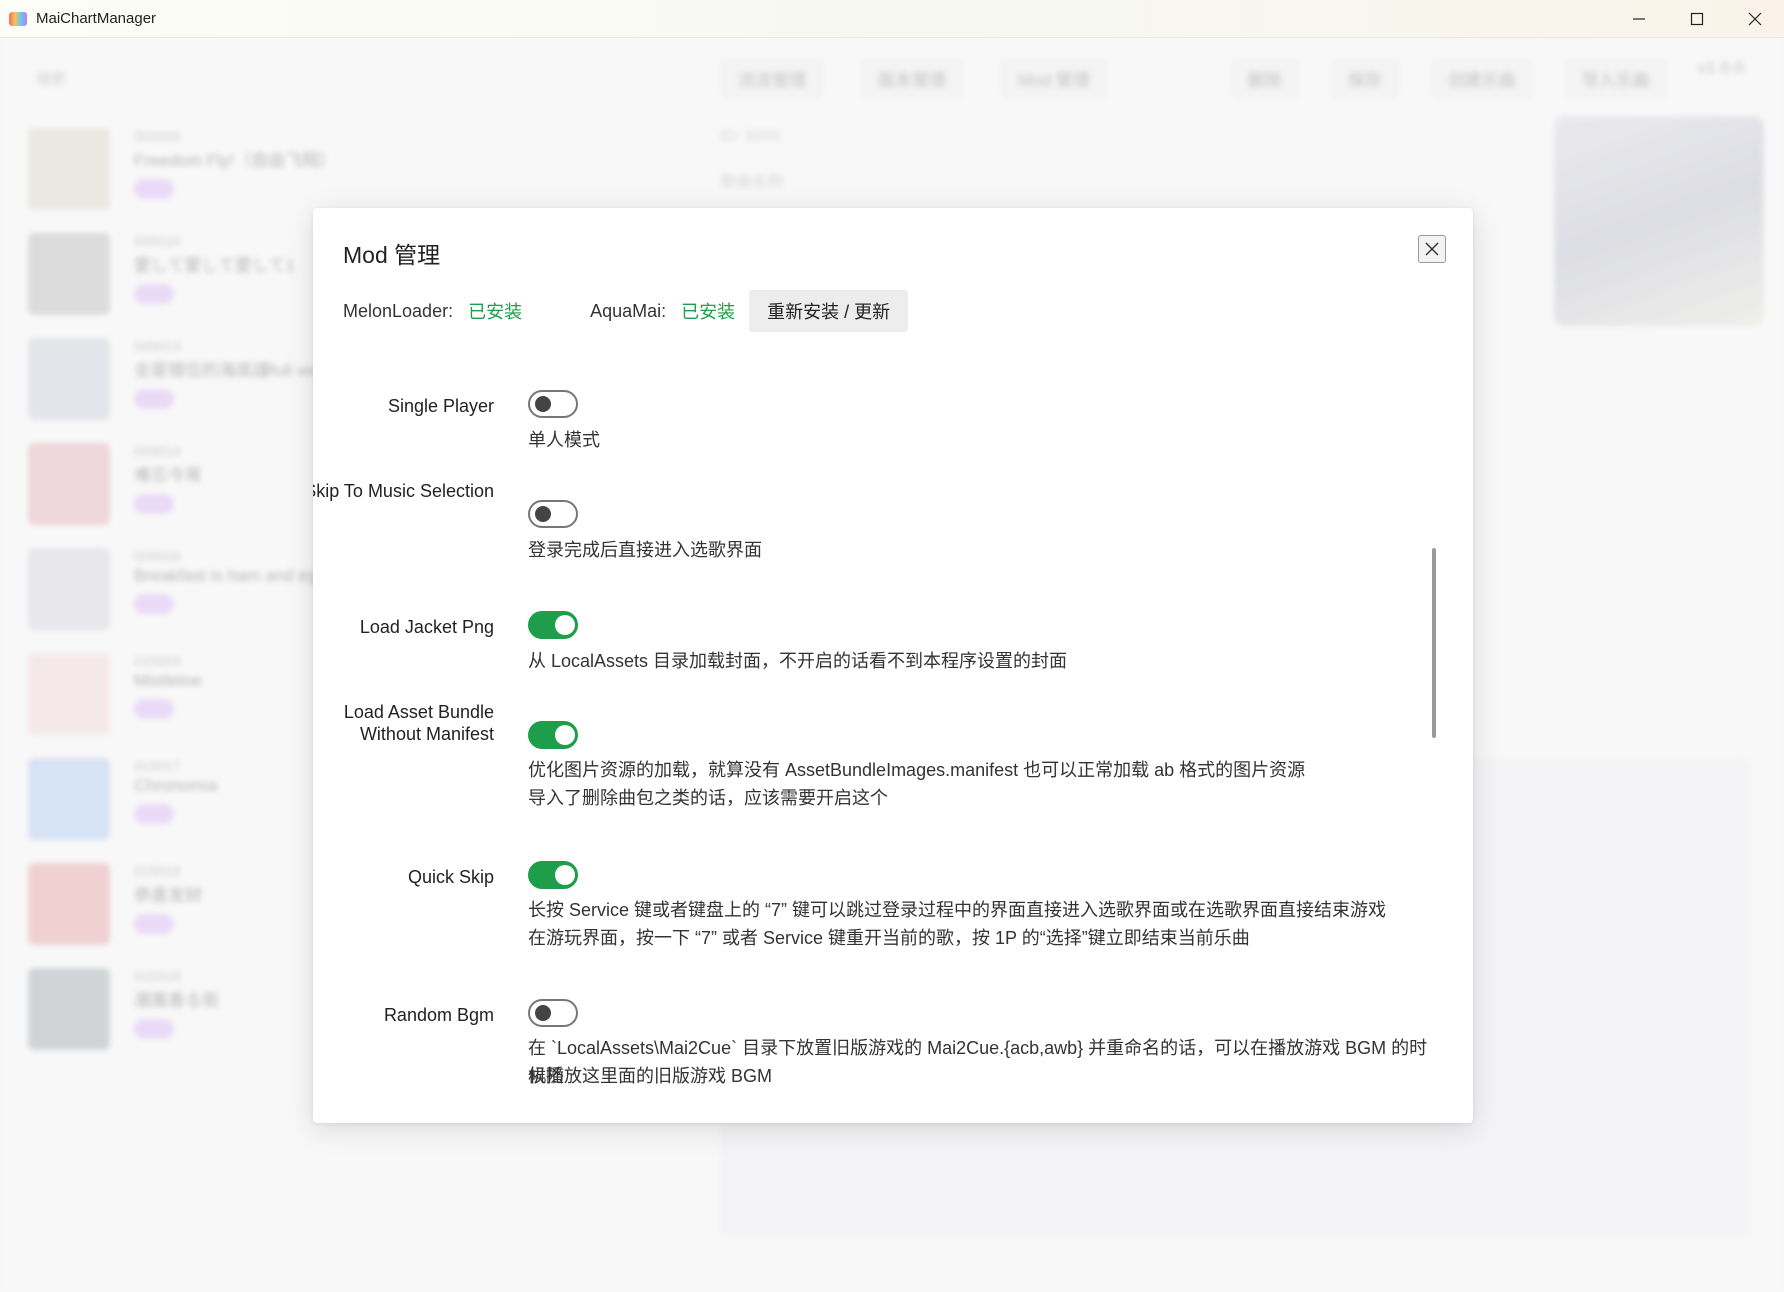  Describe the element at coordinates (553, 875) in the screenshot. I see `quick-skip-toggle` at that location.